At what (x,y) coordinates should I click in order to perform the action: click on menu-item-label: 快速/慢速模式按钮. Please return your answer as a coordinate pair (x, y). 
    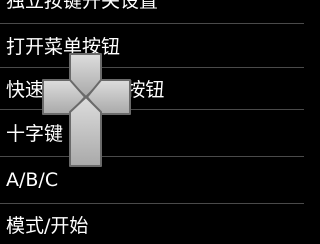
    Looking at the image, I should click on (85, 89).